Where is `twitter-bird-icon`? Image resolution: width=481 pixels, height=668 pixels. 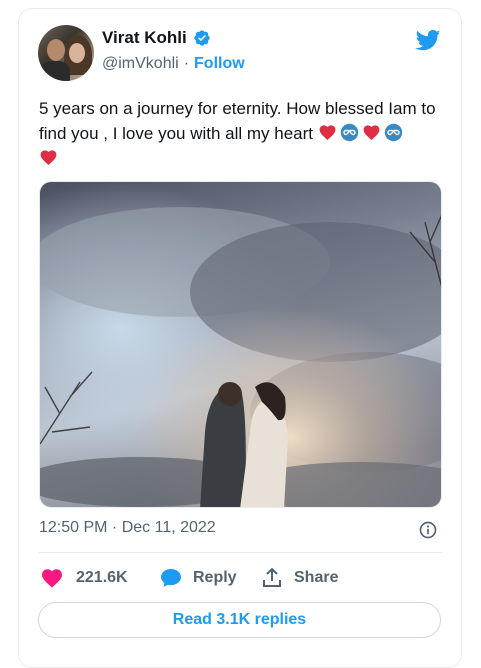 twitter-bird-icon is located at coordinates (428, 40).